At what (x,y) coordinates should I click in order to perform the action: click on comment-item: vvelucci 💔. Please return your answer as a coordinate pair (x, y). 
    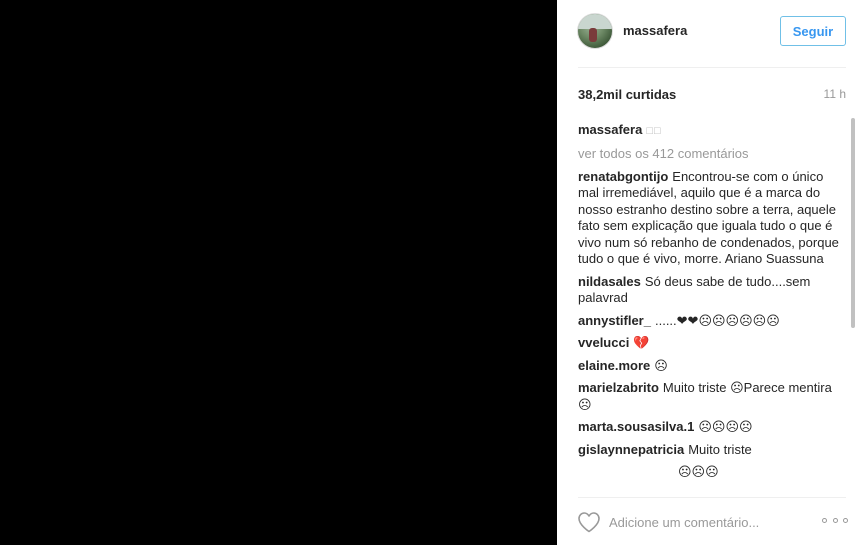
    Looking at the image, I should click on (712, 343).